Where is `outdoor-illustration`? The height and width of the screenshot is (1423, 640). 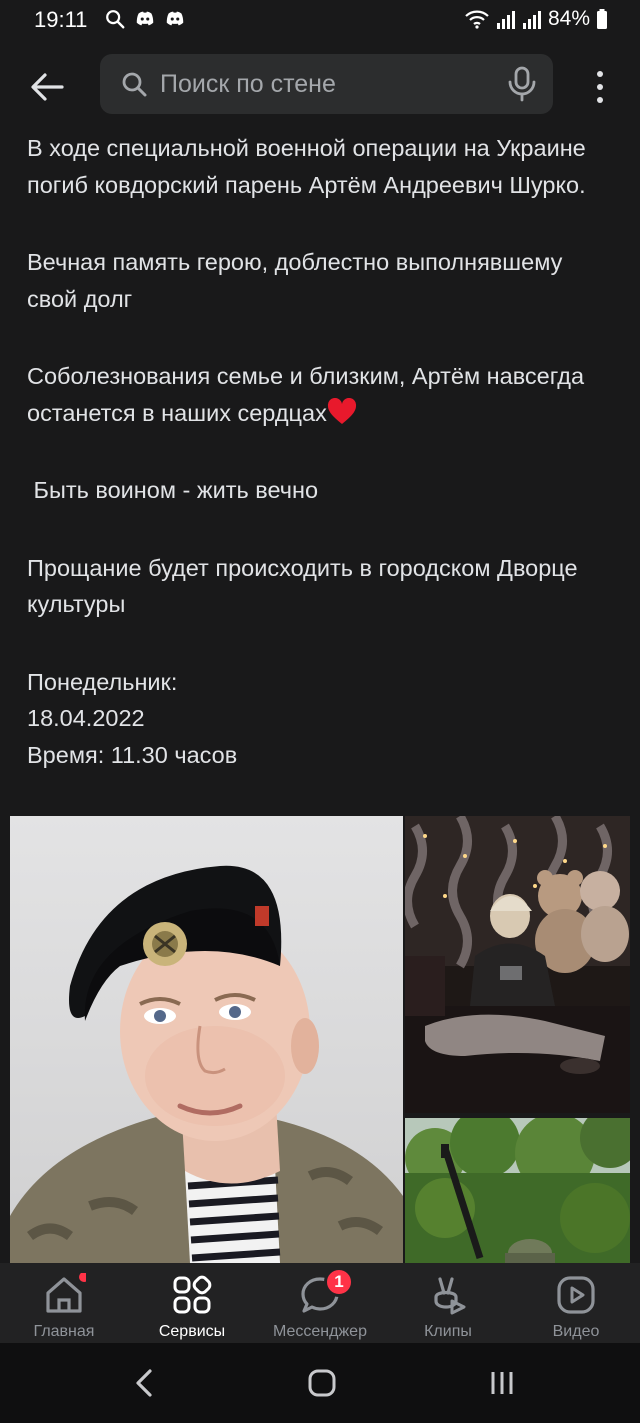 outdoor-illustration is located at coordinates (517, 1190).